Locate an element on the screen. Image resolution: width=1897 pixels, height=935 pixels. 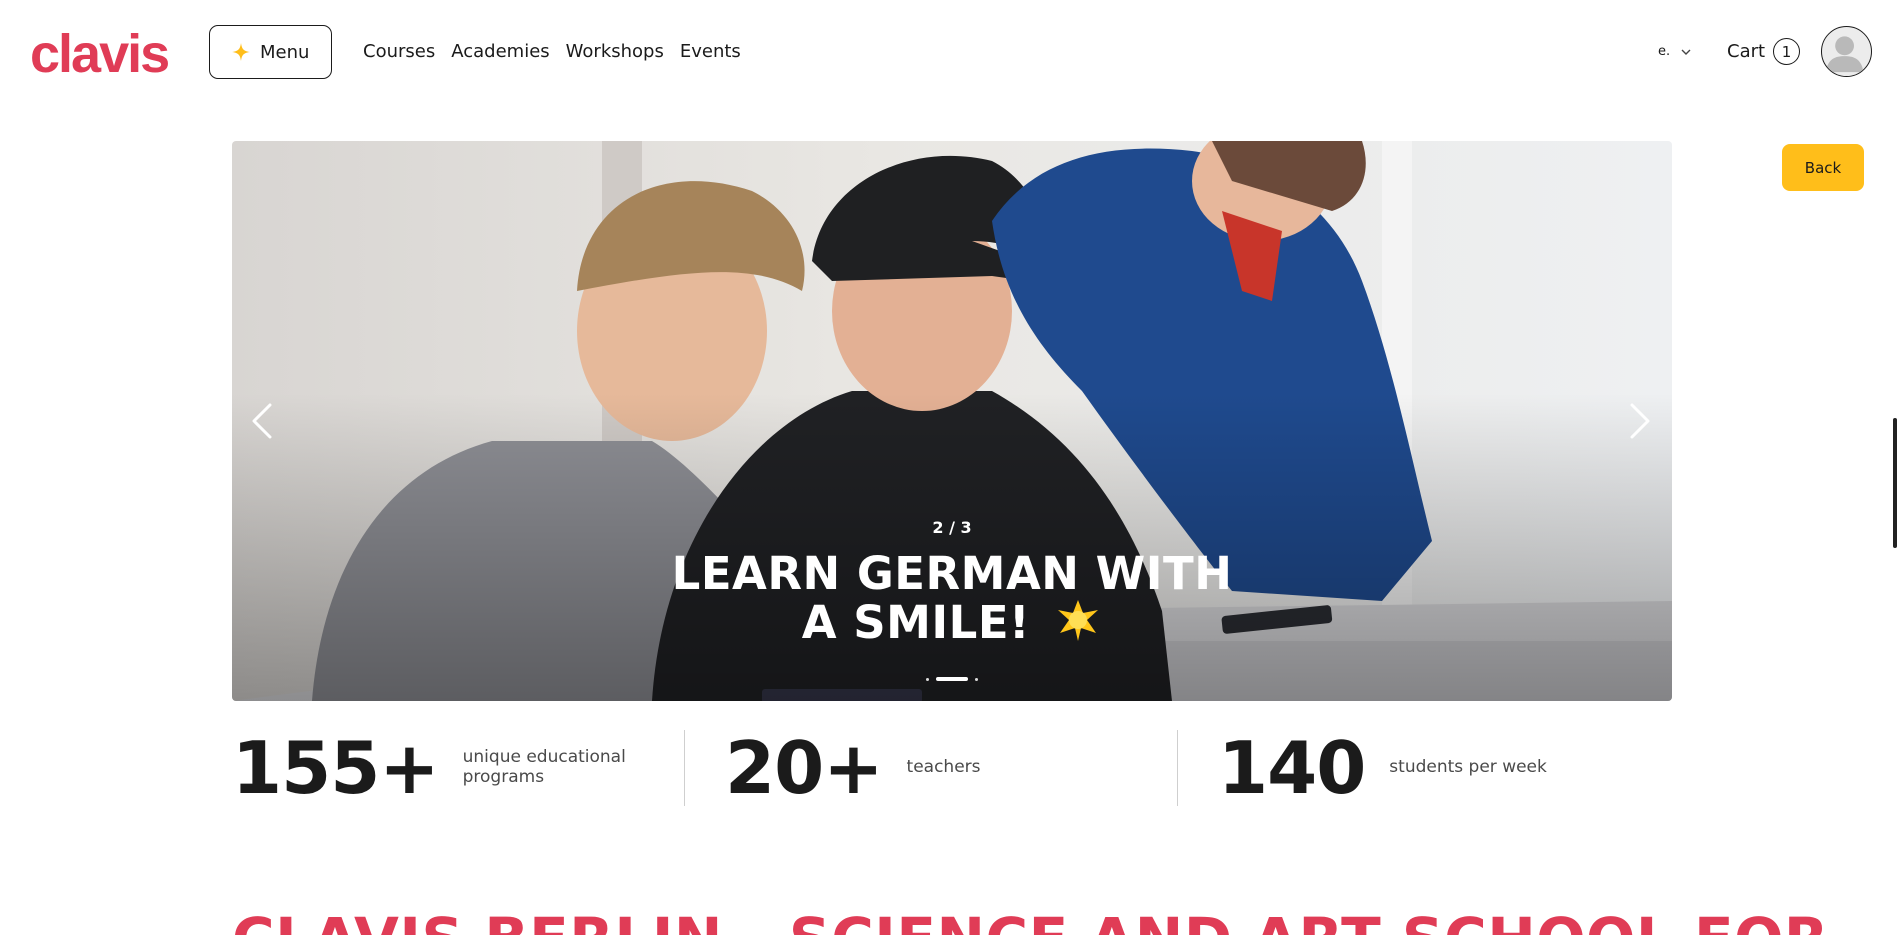
chevron-right-icon is located at coordinates (1638, 421).